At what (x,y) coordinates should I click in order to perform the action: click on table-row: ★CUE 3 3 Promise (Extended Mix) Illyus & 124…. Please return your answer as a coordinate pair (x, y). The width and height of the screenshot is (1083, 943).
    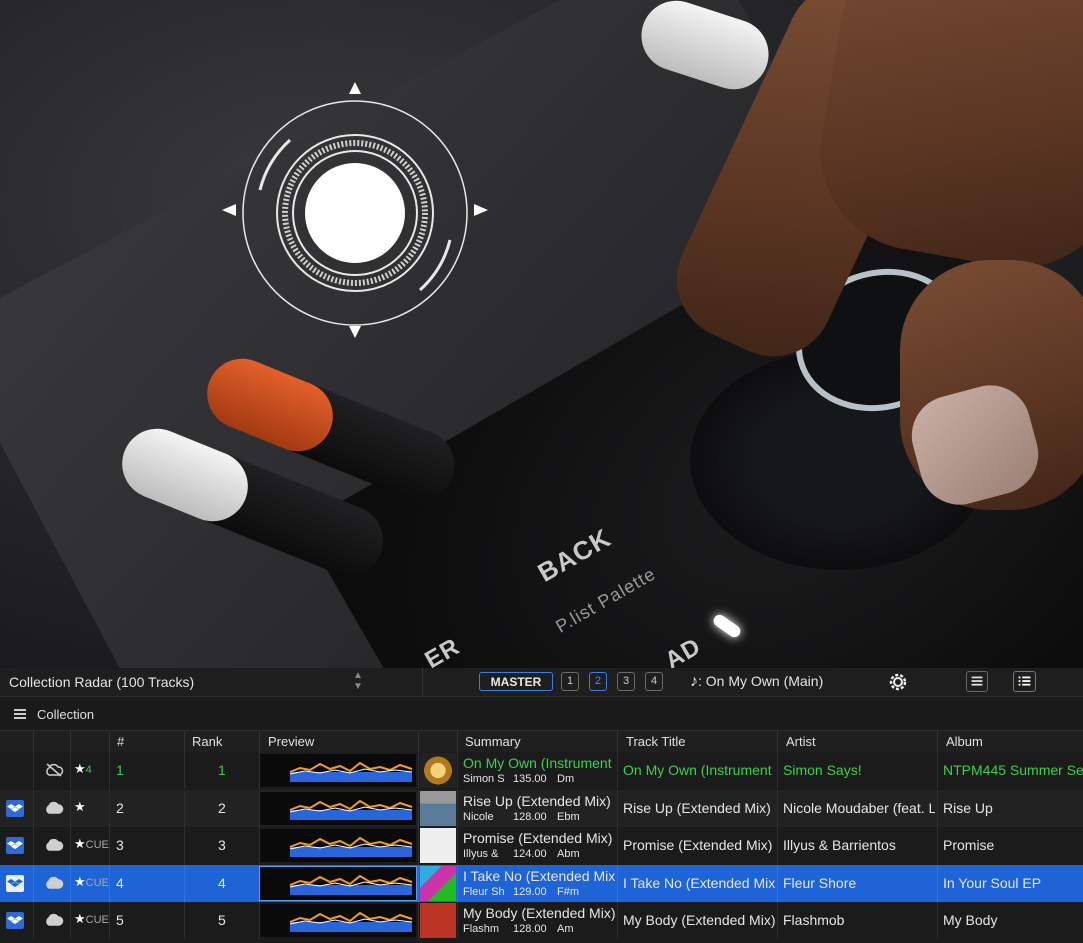
    Looking at the image, I should click on (541, 845).